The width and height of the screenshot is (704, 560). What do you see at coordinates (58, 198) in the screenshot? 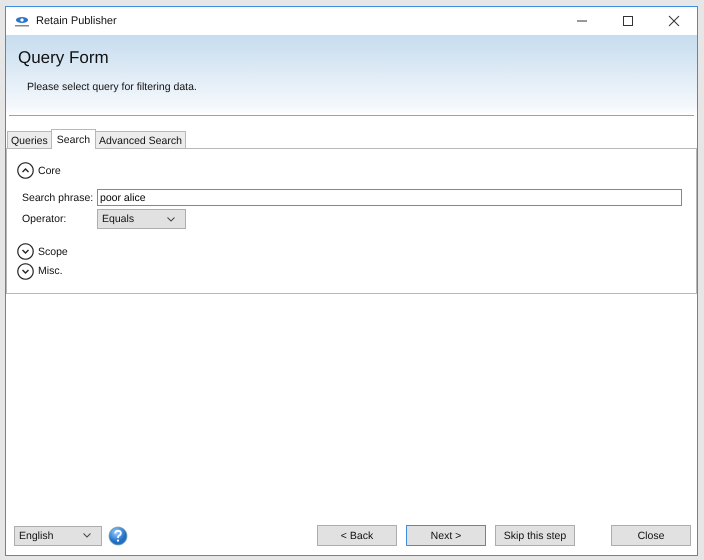
I see `field-label: Search phrase:` at bounding box center [58, 198].